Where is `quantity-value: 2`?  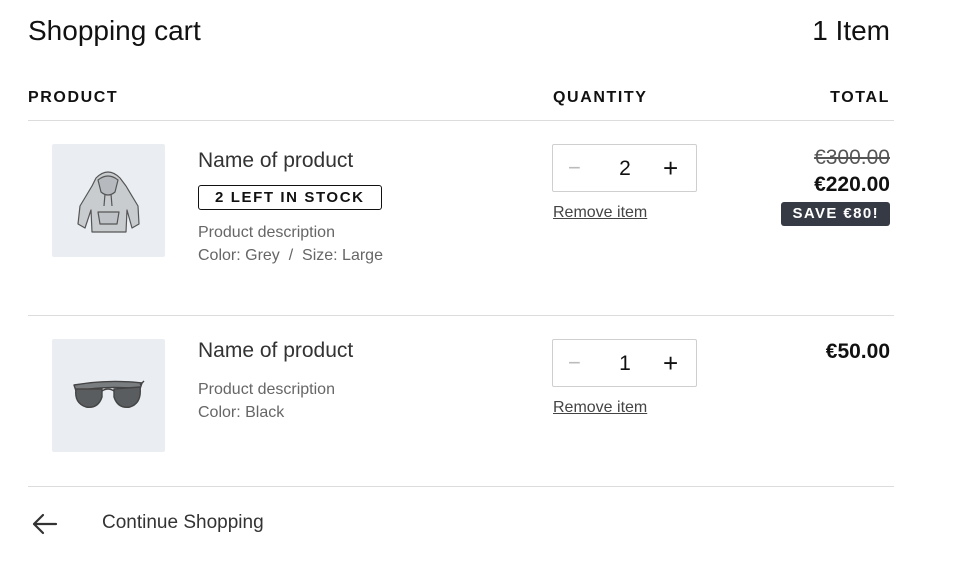
quantity-value: 2 is located at coordinates (625, 169).